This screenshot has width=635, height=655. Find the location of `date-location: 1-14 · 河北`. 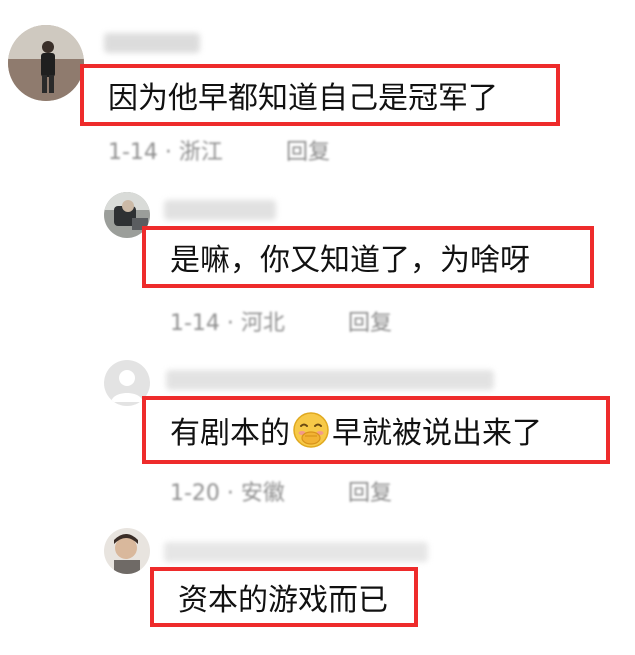

date-location: 1-14 · 河北 is located at coordinates (227, 323).